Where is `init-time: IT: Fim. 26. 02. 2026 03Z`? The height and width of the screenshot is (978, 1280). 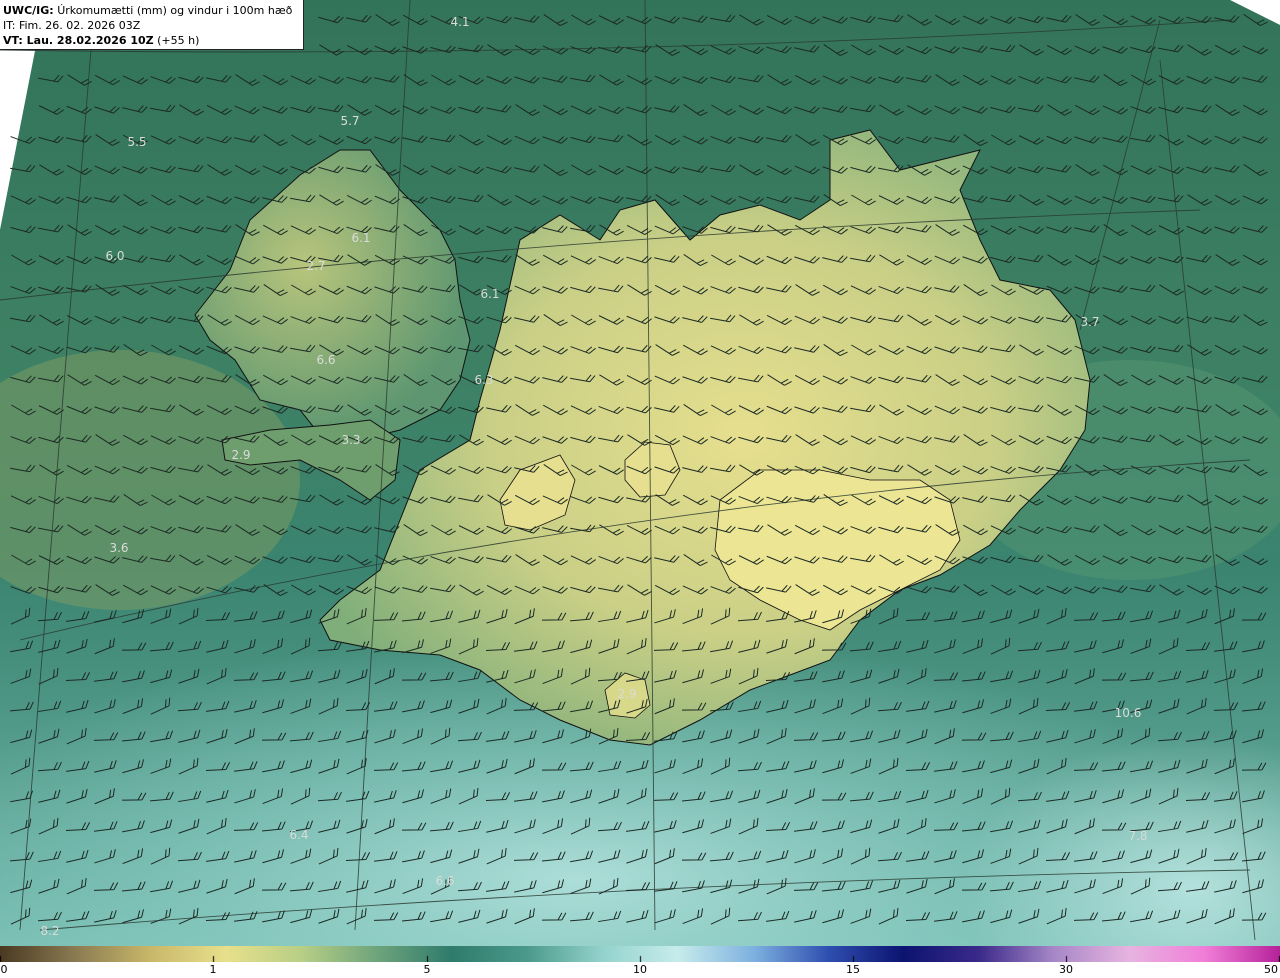
init-time: IT: Fim. 26. 02. 2026 03Z is located at coordinates (72, 25).